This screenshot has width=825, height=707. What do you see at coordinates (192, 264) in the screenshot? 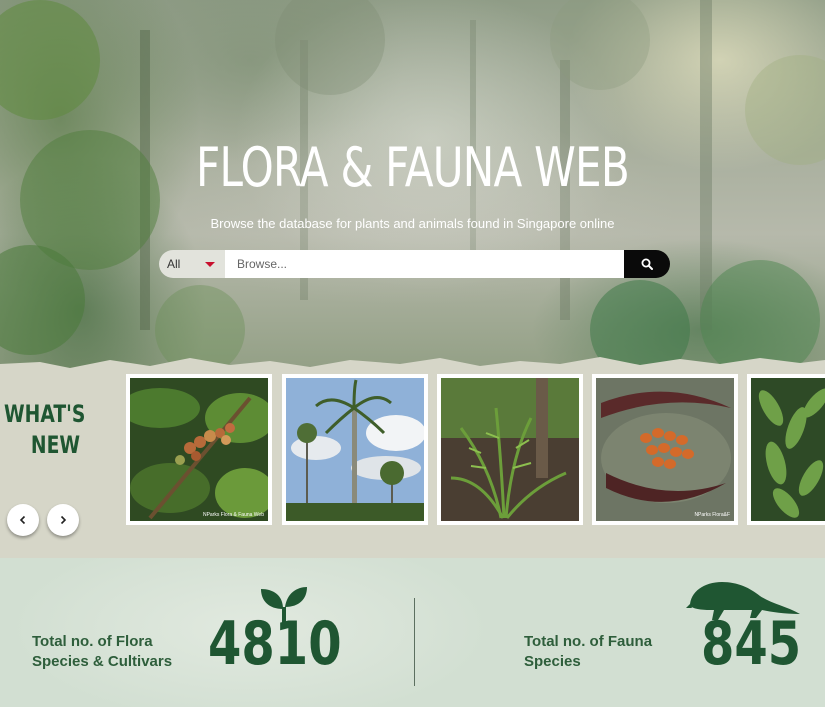
I see `category-dropdown: All` at bounding box center [192, 264].